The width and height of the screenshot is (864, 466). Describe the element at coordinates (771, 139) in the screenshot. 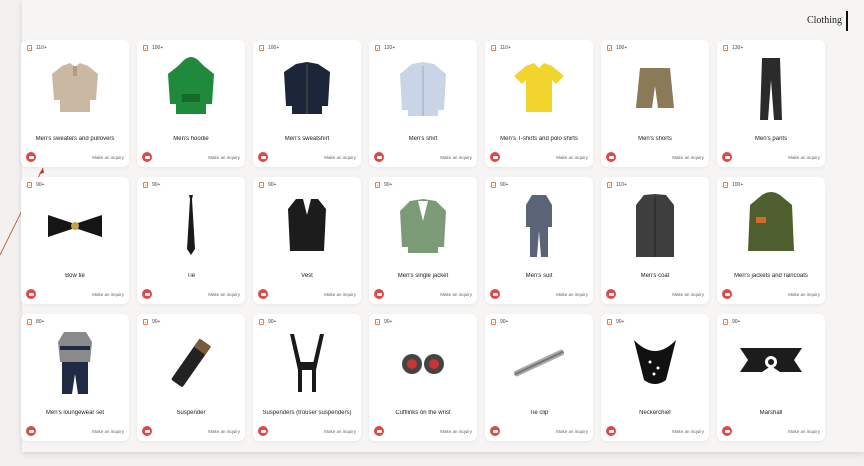

I see `product-name: Men's pants` at that location.